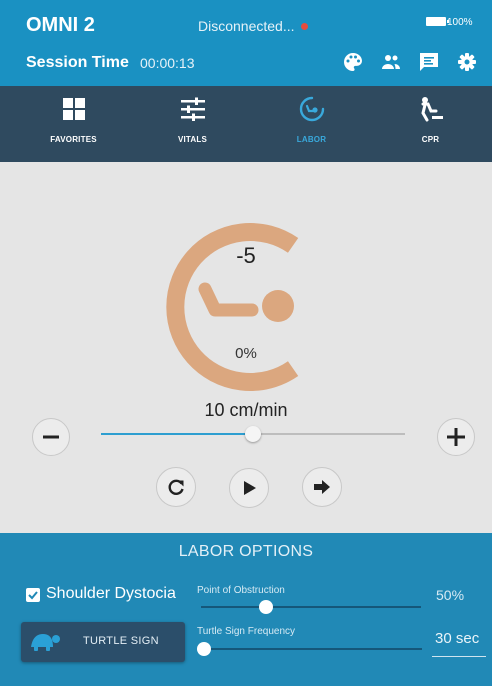 Image resolution: width=492 pixels, height=686 pixels. I want to click on fetus-icon, so click(246, 302).